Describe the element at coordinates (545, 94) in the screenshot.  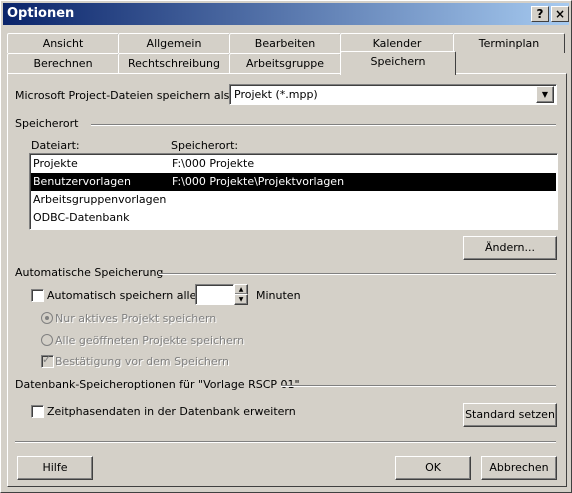
I see `chevron-down-icon: ▼` at that location.